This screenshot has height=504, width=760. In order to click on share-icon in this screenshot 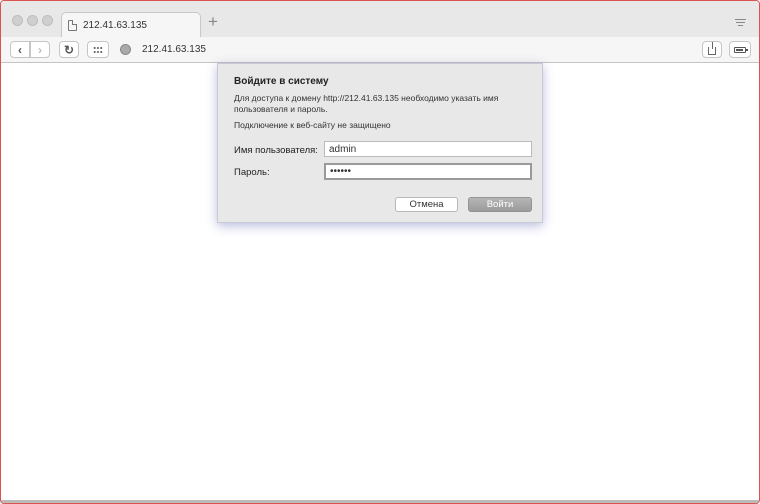, I will do `click(712, 48)`.